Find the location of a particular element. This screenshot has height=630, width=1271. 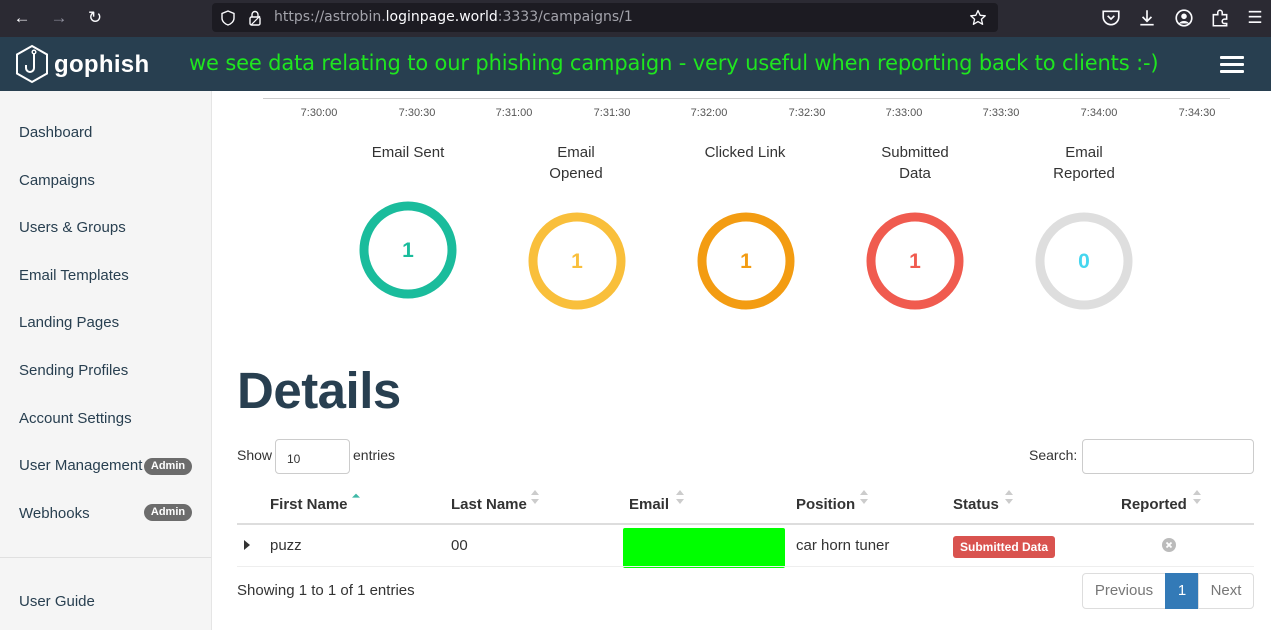

stat-submitted-data: Submitted Data is located at coordinates (915, 163).